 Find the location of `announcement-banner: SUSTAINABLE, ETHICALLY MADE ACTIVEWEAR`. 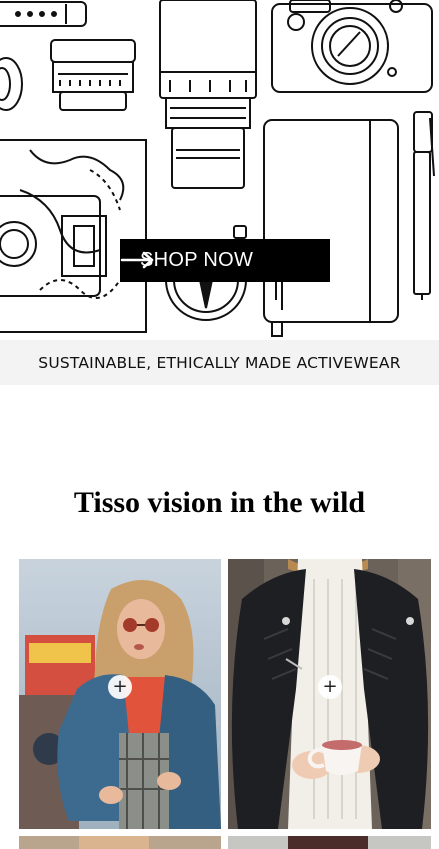

announcement-banner: SUSTAINABLE, ETHICALLY MADE ACTIVEWEAR is located at coordinates (219, 362).